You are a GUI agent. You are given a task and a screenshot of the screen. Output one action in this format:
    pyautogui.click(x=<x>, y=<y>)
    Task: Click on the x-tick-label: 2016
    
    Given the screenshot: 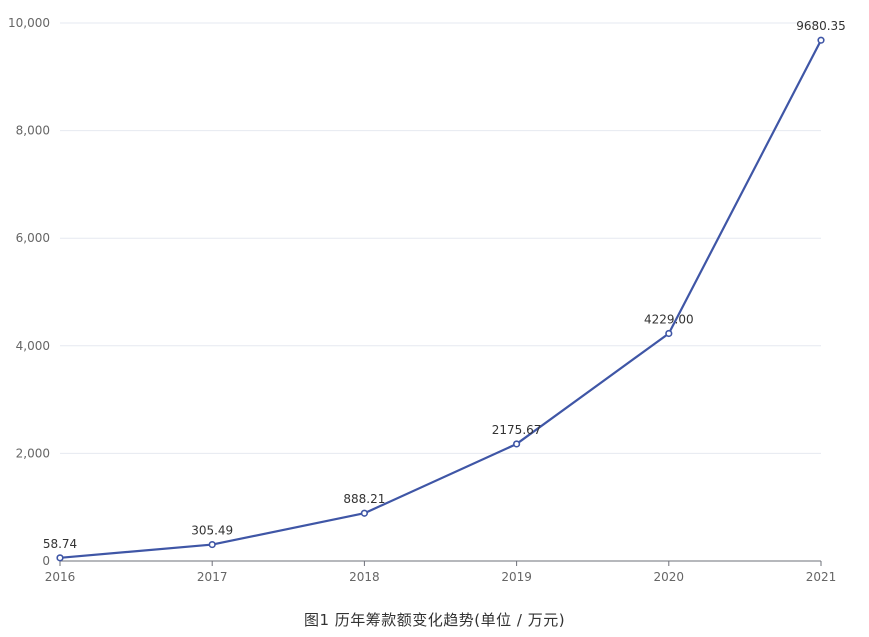 What is the action you would take?
    pyautogui.click(x=60, y=577)
    